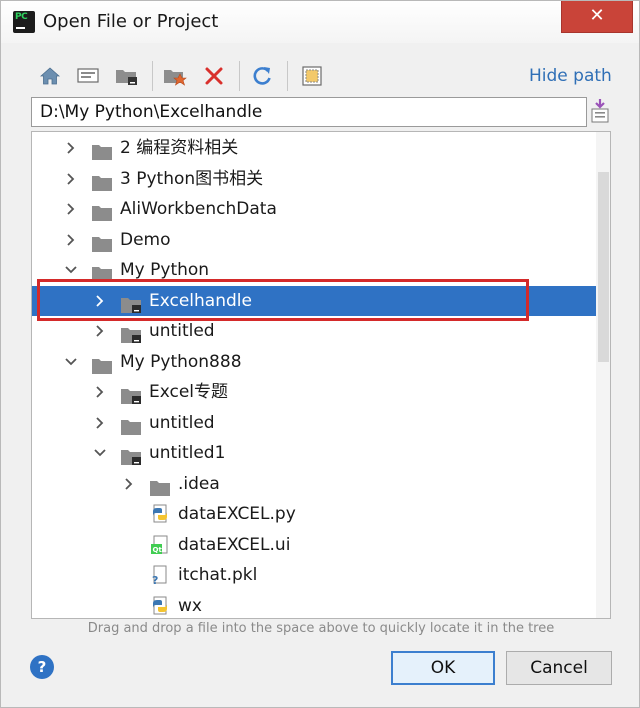 The height and width of the screenshot is (708, 640). Describe the element at coordinates (314, 209) in the screenshot. I see `tree-row: AliWorkbenchData` at that location.